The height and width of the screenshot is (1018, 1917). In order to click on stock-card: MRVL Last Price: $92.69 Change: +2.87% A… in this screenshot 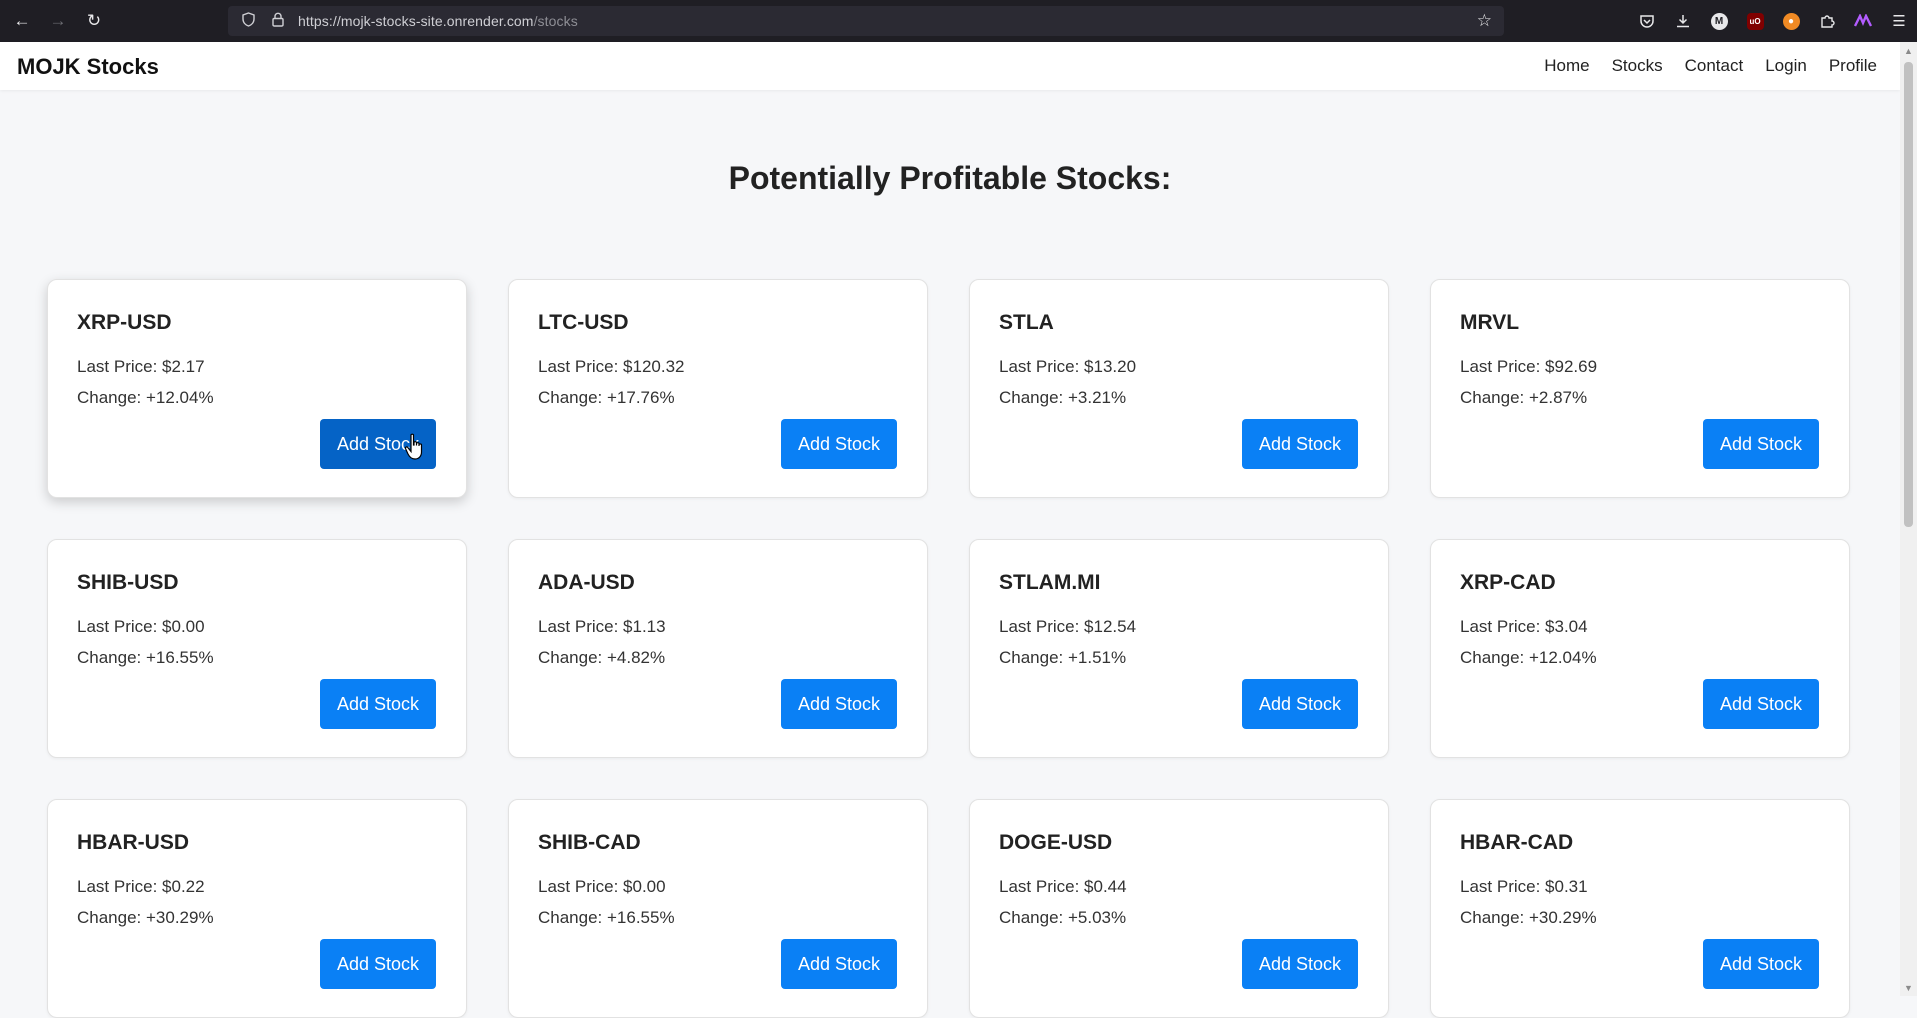, I will do `click(1640, 388)`.